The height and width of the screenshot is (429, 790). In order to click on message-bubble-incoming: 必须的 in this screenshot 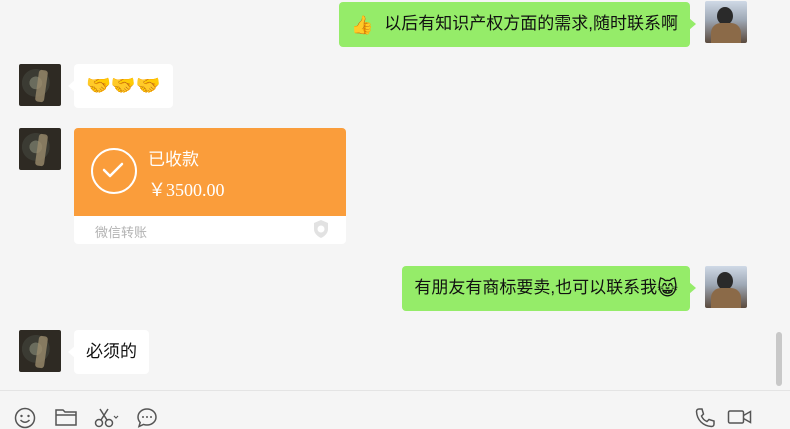, I will do `click(108, 352)`.